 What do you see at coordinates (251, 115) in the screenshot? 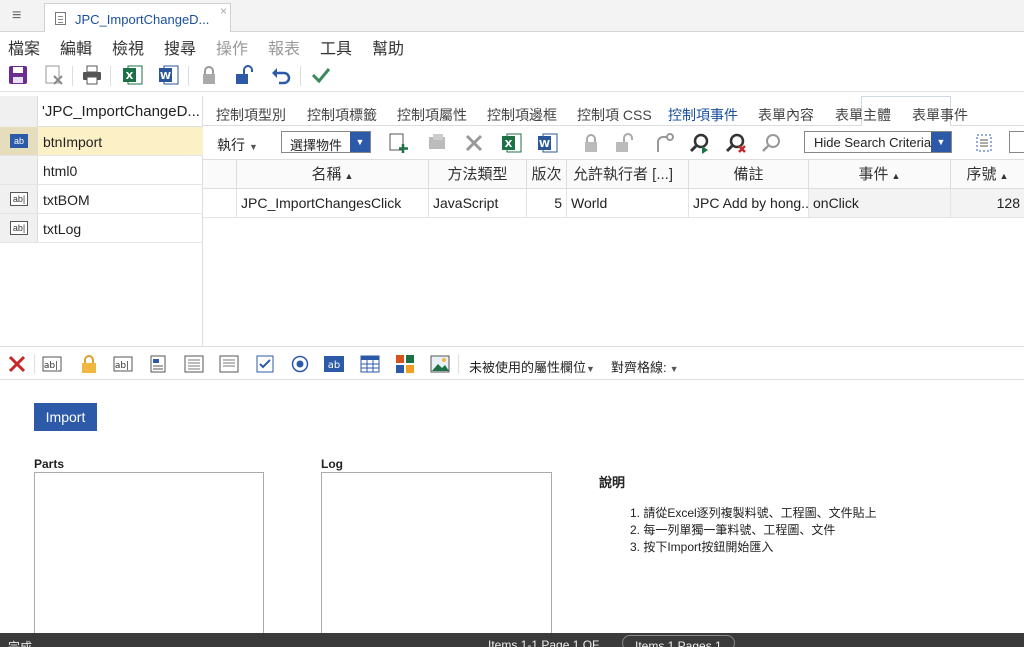
I see `tab-control-type: 控制項型別` at bounding box center [251, 115].